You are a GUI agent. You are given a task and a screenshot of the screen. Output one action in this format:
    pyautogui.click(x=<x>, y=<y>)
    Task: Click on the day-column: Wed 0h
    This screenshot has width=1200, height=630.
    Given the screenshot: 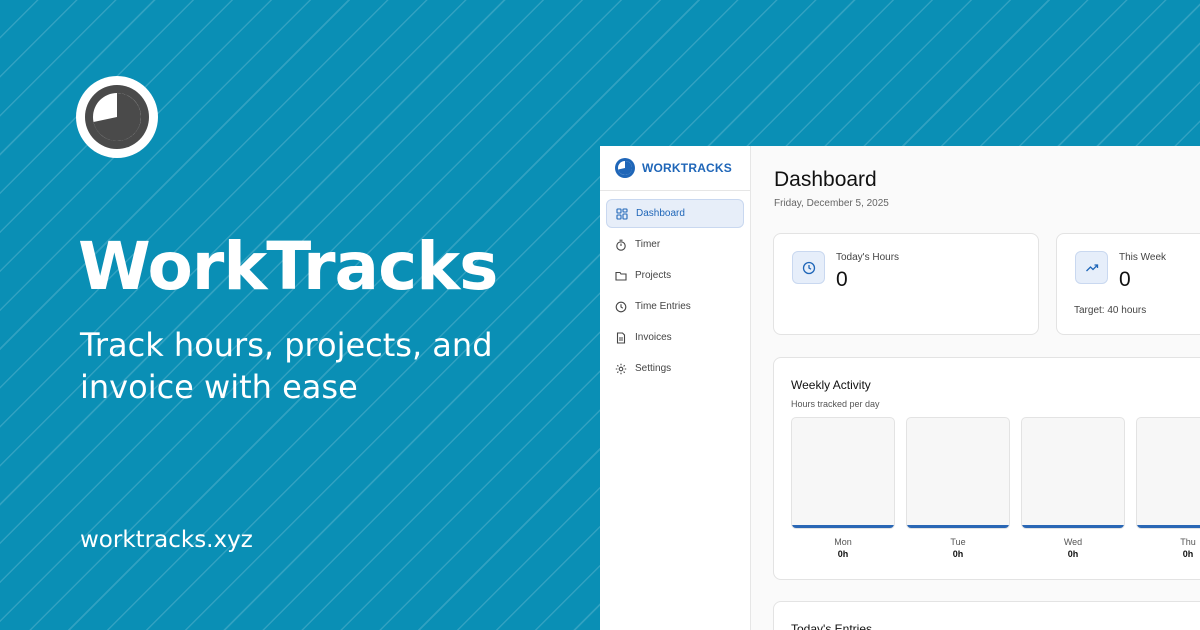 What is the action you would take?
    pyautogui.click(x=1073, y=488)
    